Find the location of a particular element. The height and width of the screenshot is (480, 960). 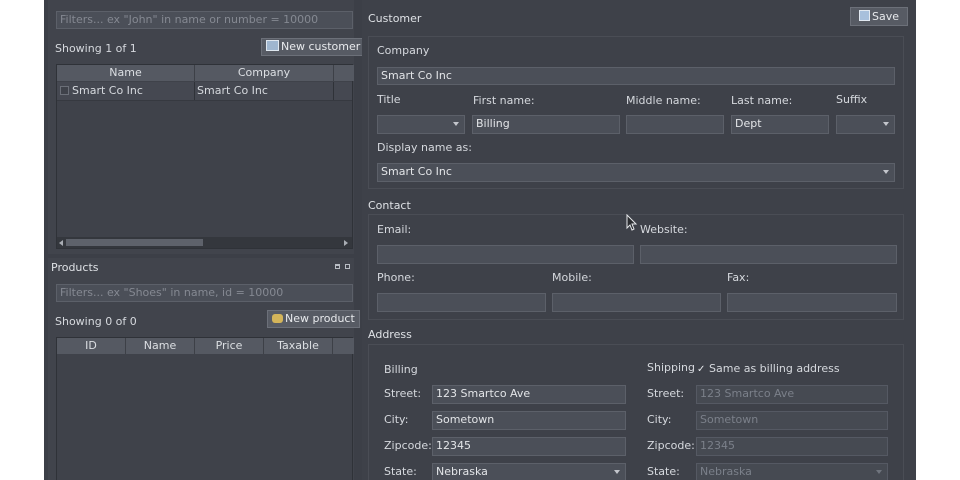

products-table: ID Name Price Taxable is located at coordinates (205, 408).